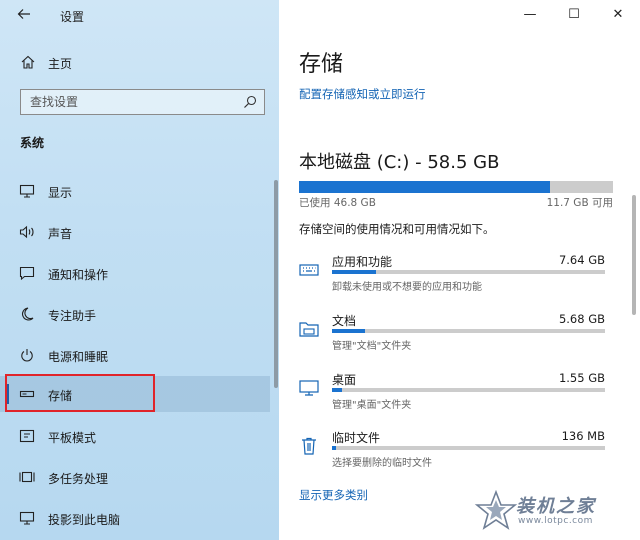 This screenshot has width=640, height=540. Describe the element at coordinates (276, 284) in the screenshot. I see `sidebar-scrollbar` at that location.